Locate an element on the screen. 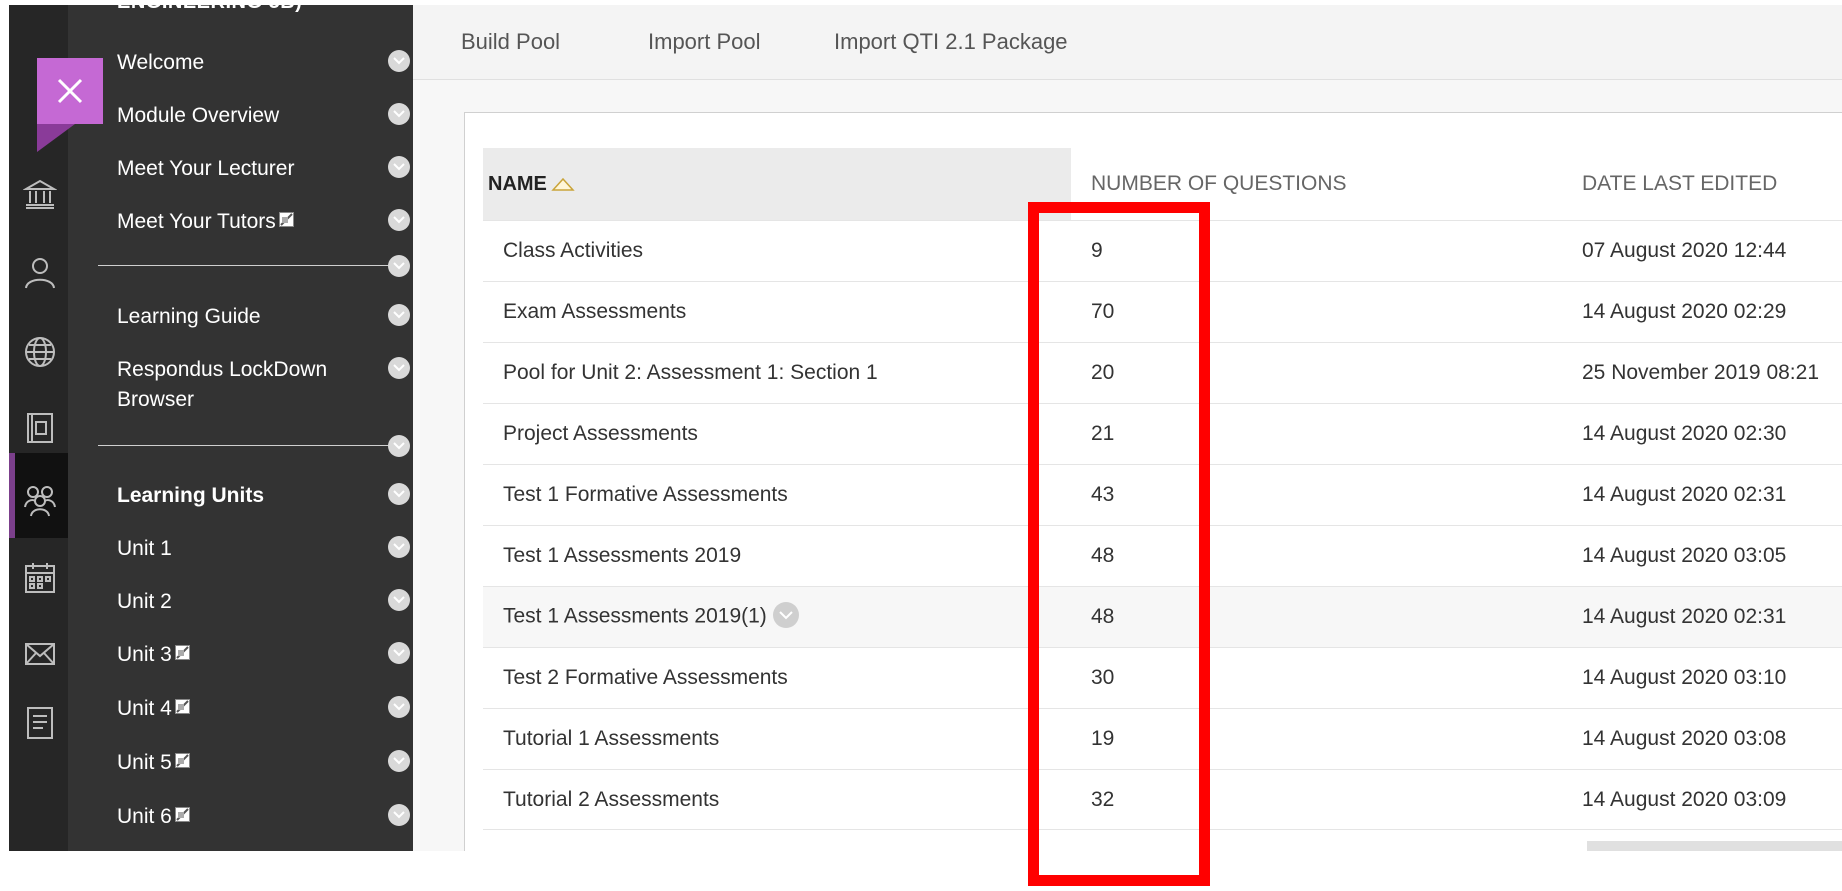 The width and height of the screenshot is (1842, 891). date-column-header: DATE LAST EDITED is located at coordinates (1707, 184).